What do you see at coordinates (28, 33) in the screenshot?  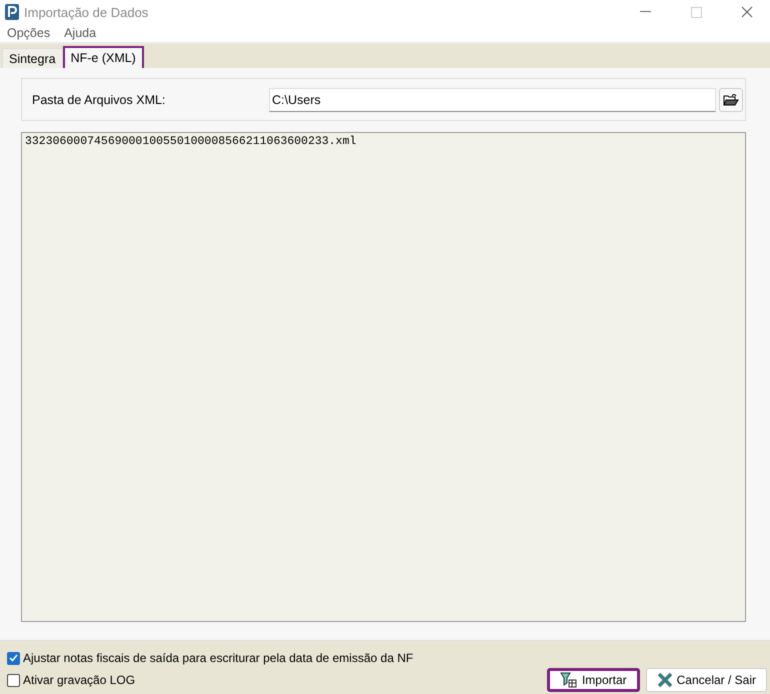 I see `menu-item: Opções` at bounding box center [28, 33].